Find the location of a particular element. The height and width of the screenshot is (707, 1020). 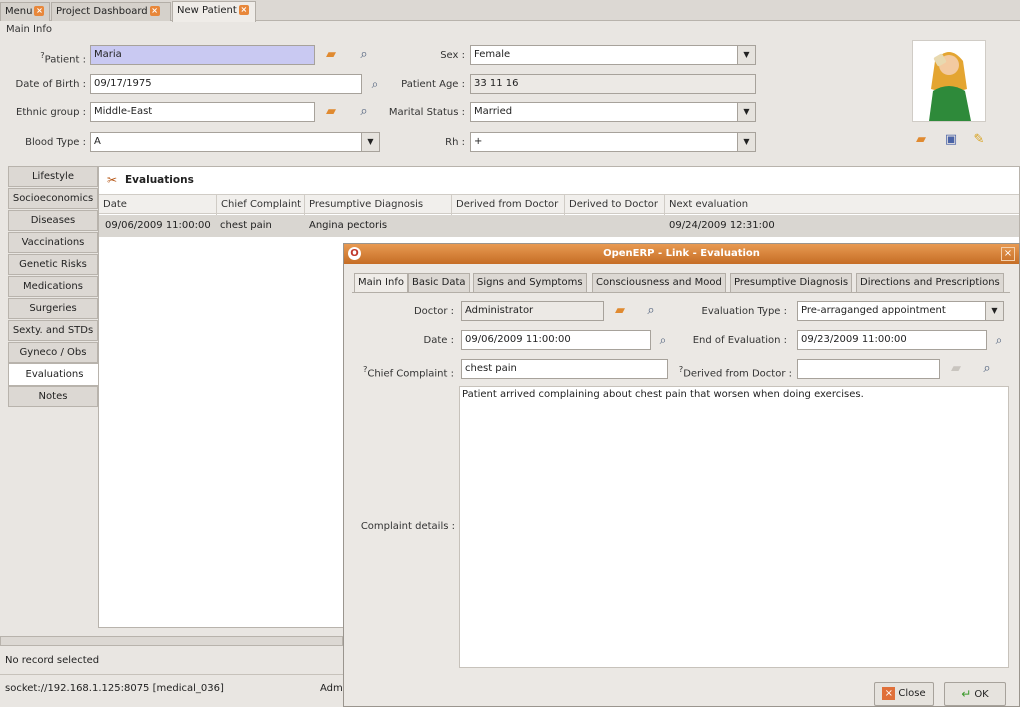

avatar-illustration is located at coordinates (950, 86).